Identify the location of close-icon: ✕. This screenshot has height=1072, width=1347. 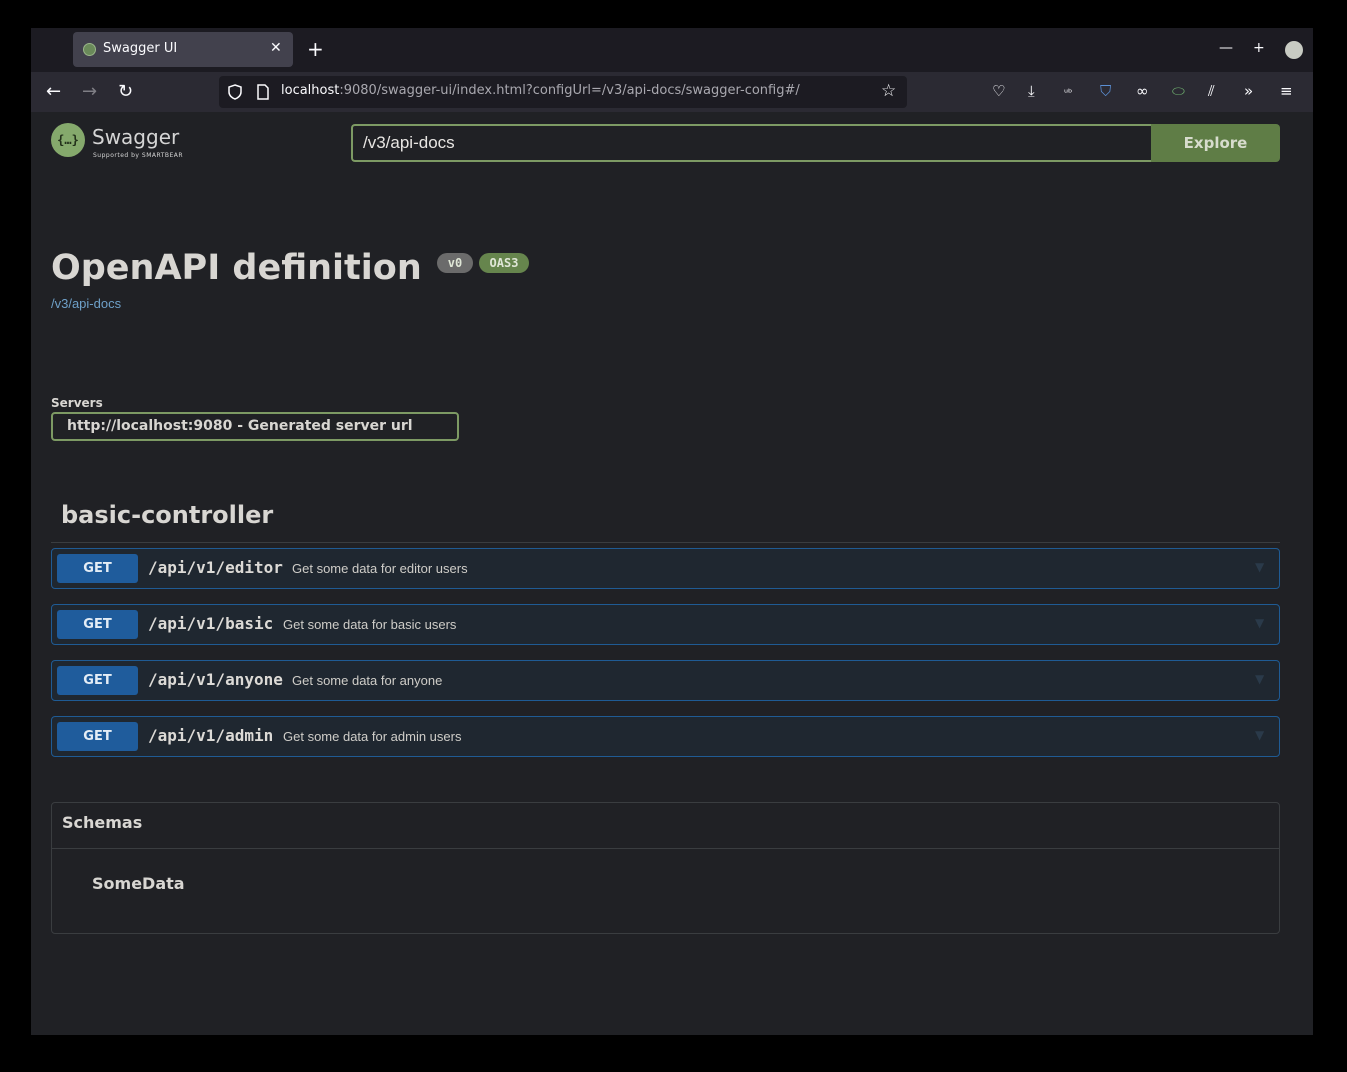
(276, 48).